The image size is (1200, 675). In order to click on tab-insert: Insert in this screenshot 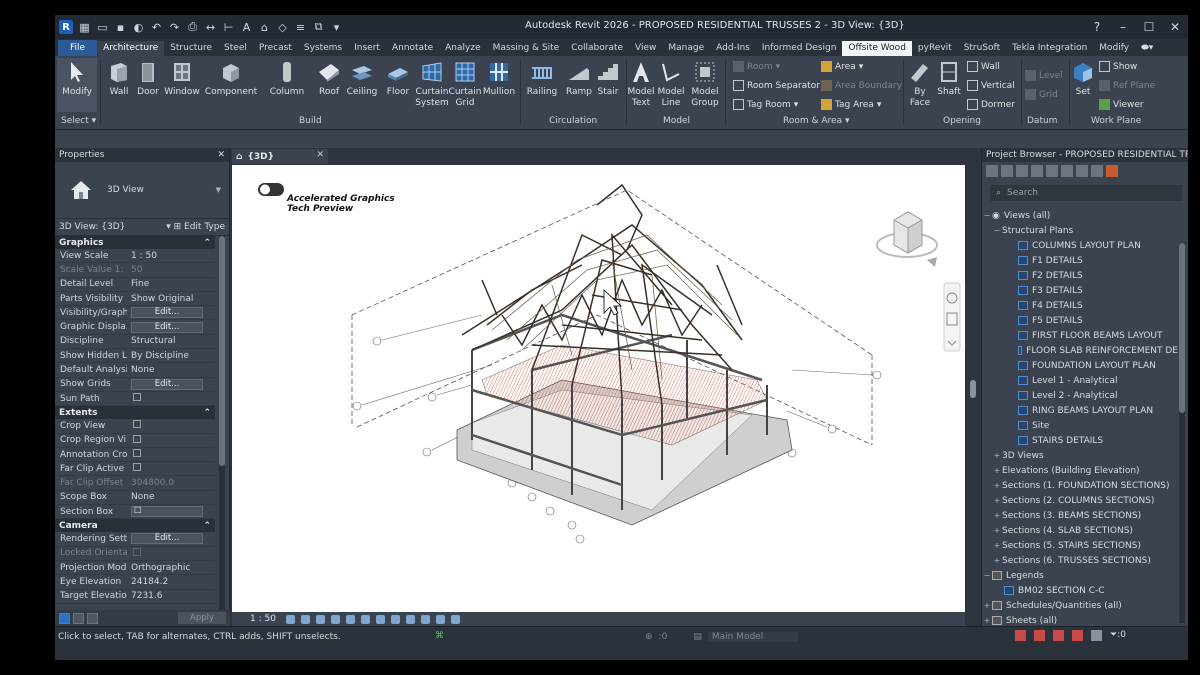, I will do `click(367, 48)`.